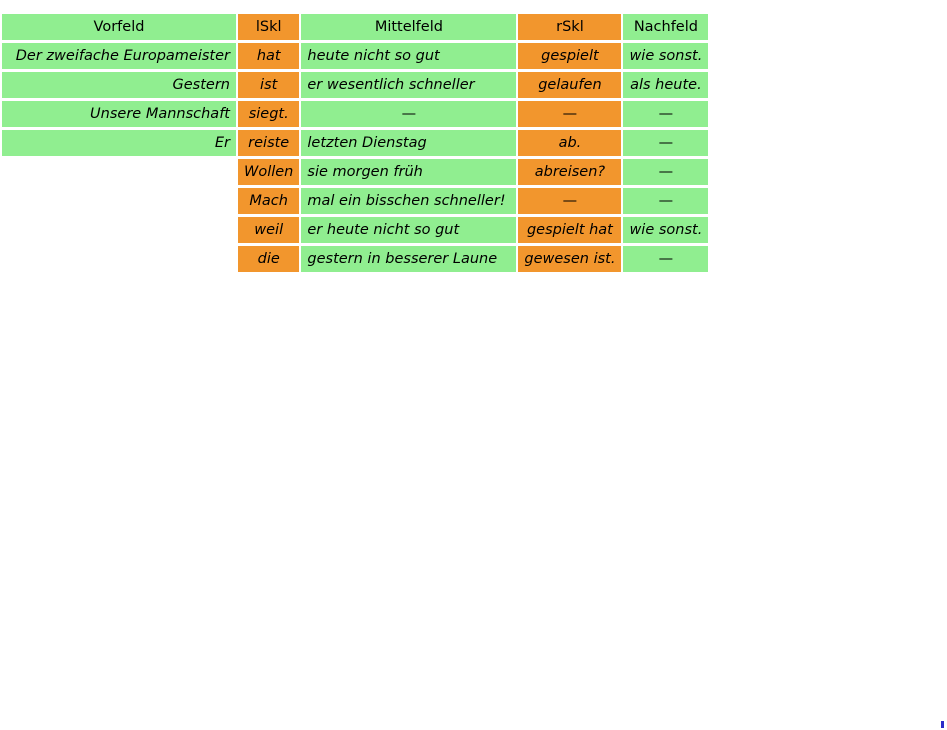 Image resolution: width=947 pixels, height=730 pixels. What do you see at coordinates (119, 56) in the screenshot?
I see `cell-vorfeld: Der zweifache Europameister` at bounding box center [119, 56].